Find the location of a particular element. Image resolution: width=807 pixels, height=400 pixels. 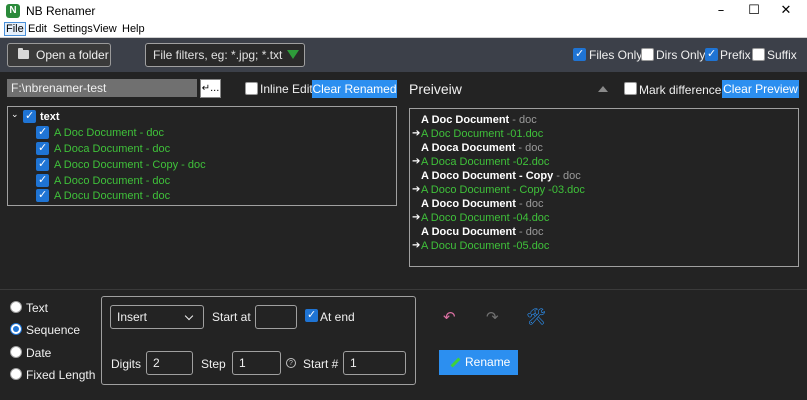

radio-text-label: Text is located at coordinates (37, 308).